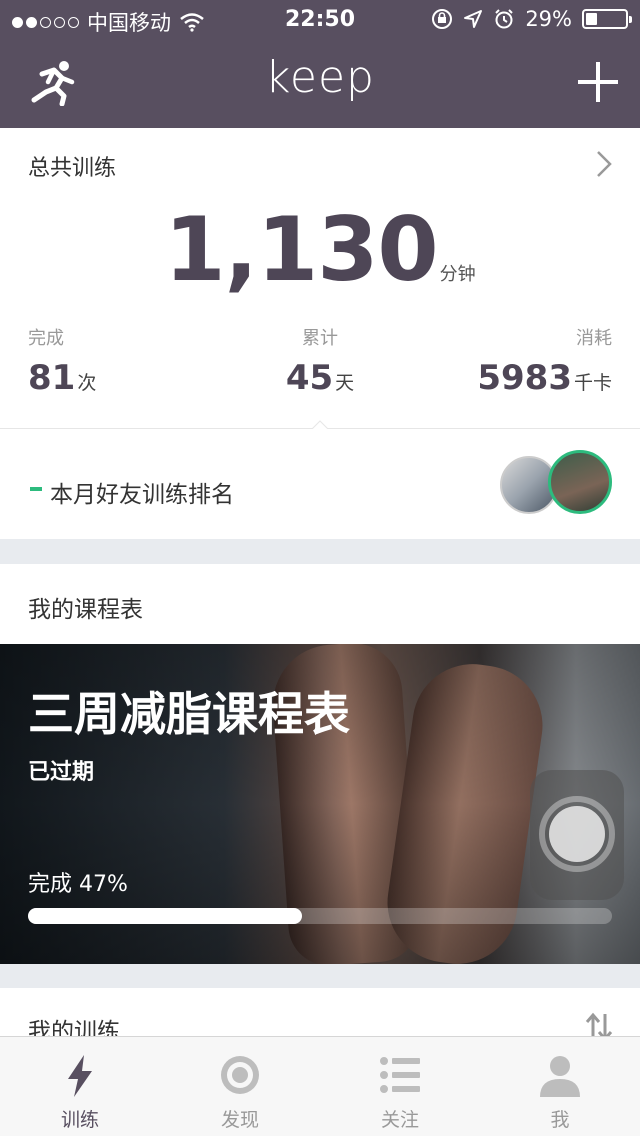  What do you see at coordinates (72, 168) in the screenshot?
I see `summary-title: 总共训练` at bounding box center [72, 168].